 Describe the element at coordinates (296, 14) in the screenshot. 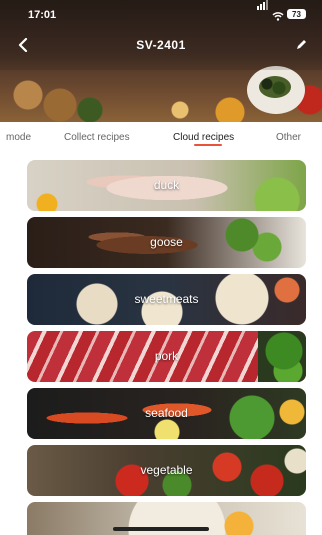

I see `battery-icon: 73` at that location.